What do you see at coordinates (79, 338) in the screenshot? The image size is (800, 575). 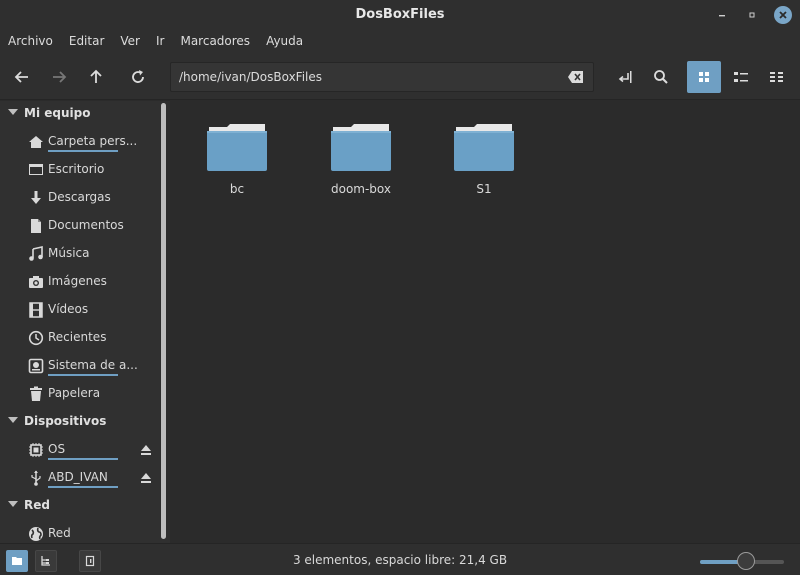 I see `sidebar-item-recientes: Recientes` at bounding box center [79, 338].